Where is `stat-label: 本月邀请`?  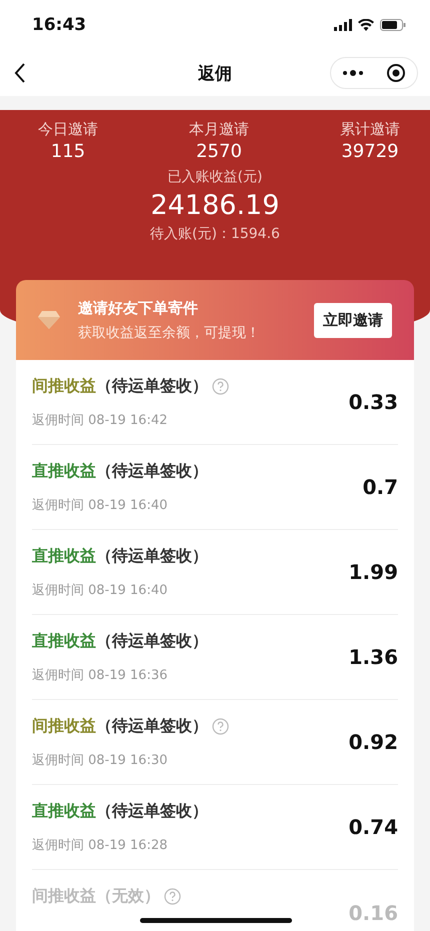
stat-label: 本月邀请 is located at coordinates (219, 129).